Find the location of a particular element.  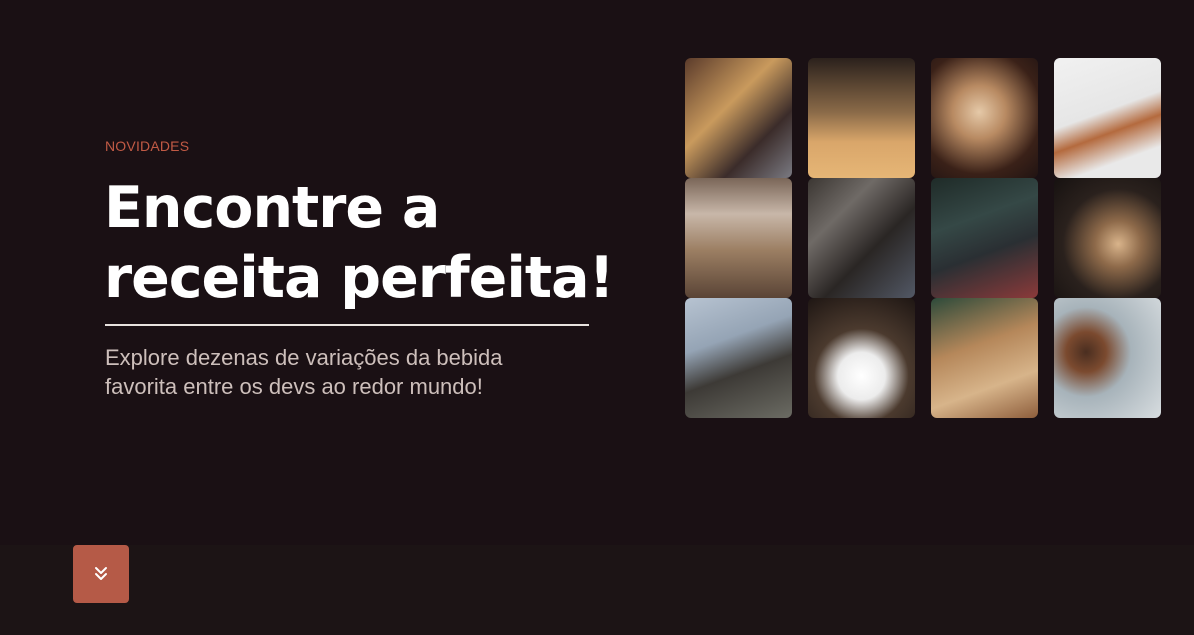

scroll-down-button is located at coordinates (101, 574).